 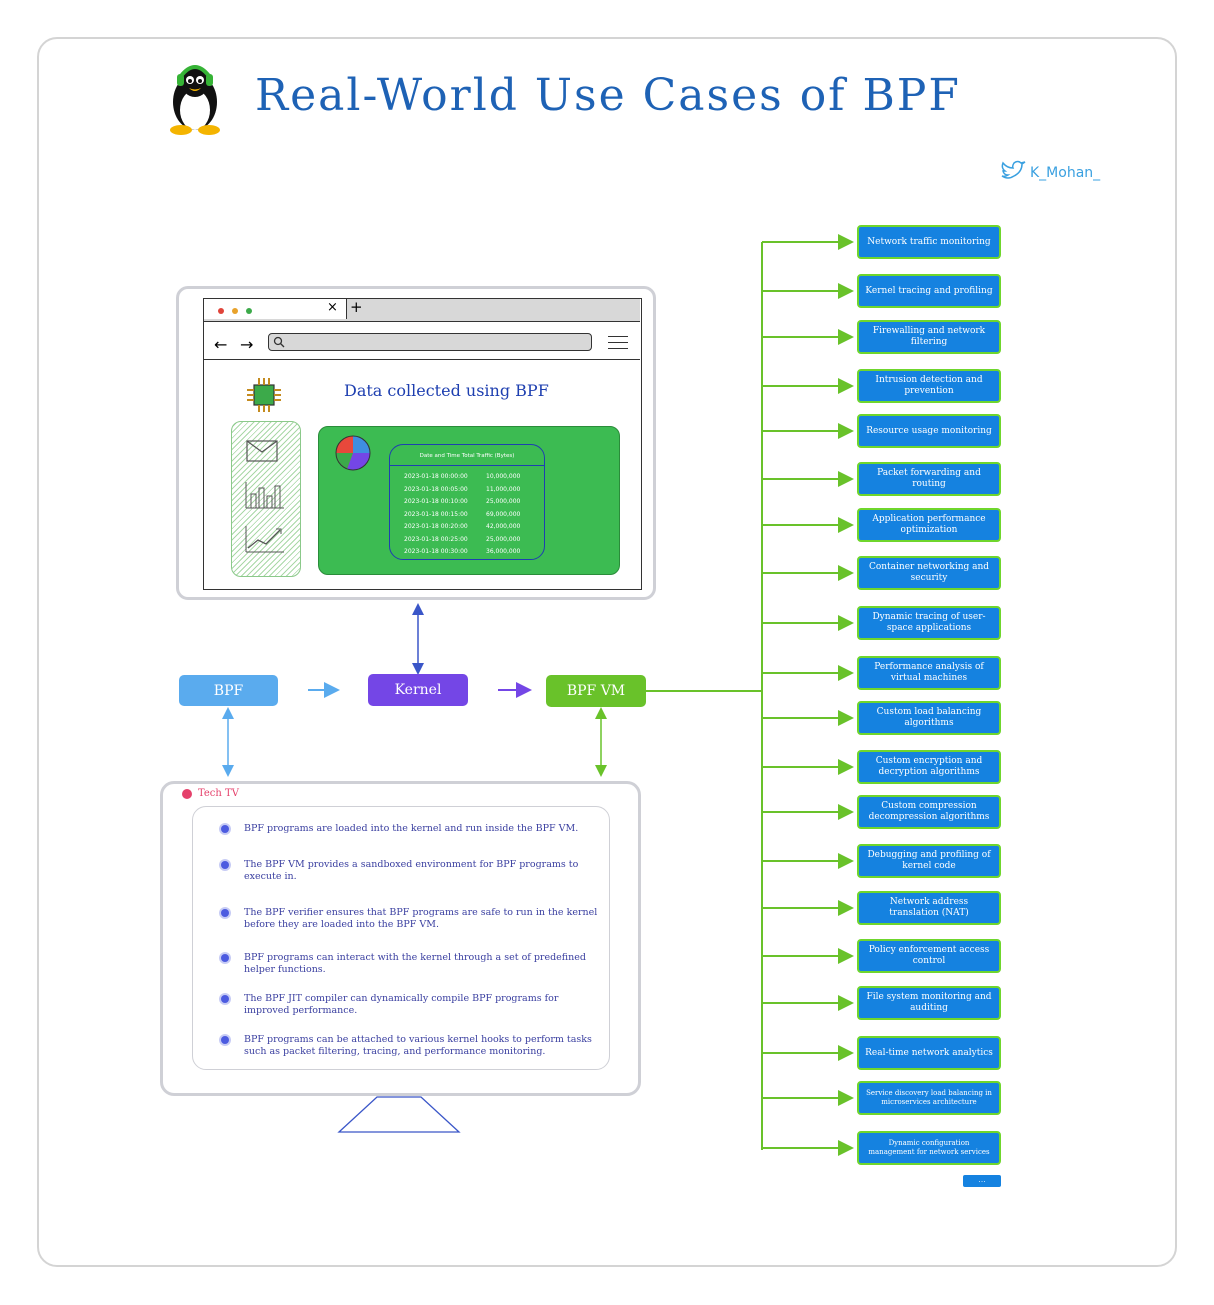 I want to click on table-row: 2023-01-18 00:20:00 42,000,000, so click(x=462, y=526).